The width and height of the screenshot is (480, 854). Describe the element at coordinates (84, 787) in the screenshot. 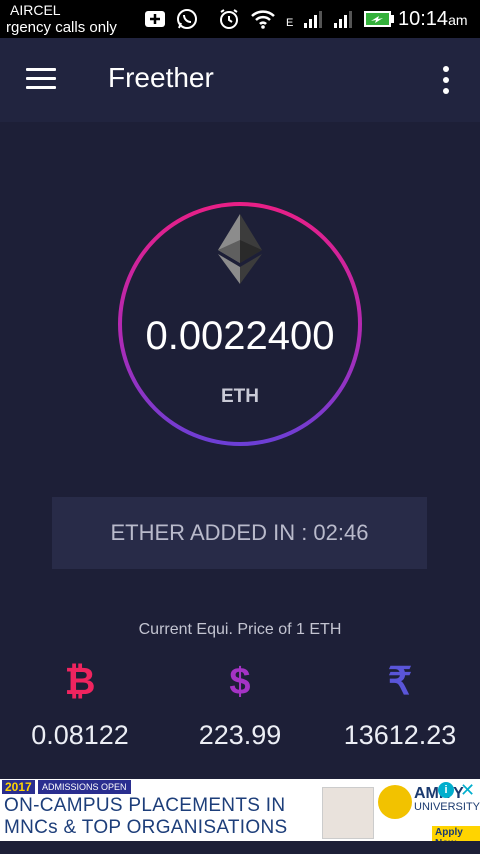

I see `ad-tag: ADMISSIONS OPEN` at that location.